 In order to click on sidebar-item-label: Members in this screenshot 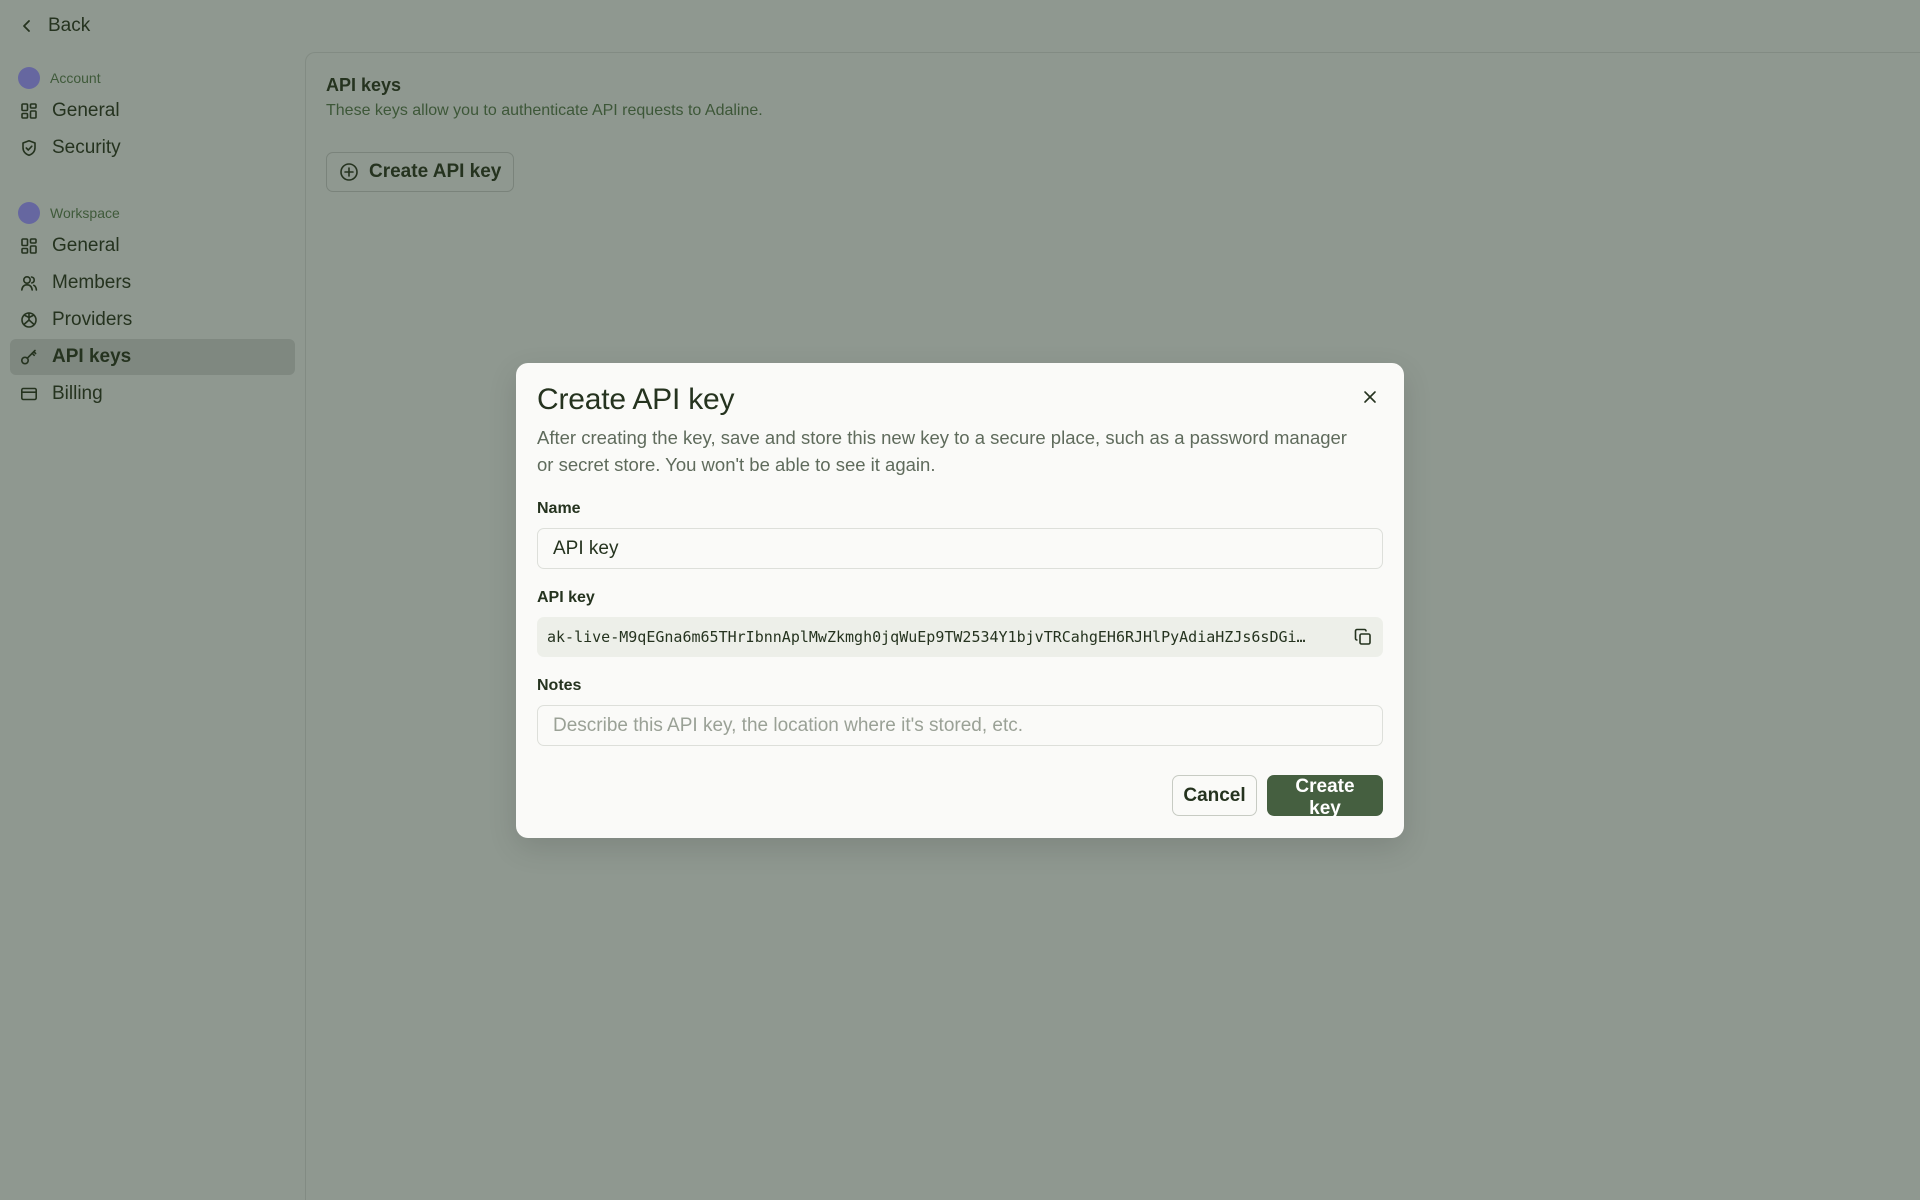, I will do `click(92, 282)`.